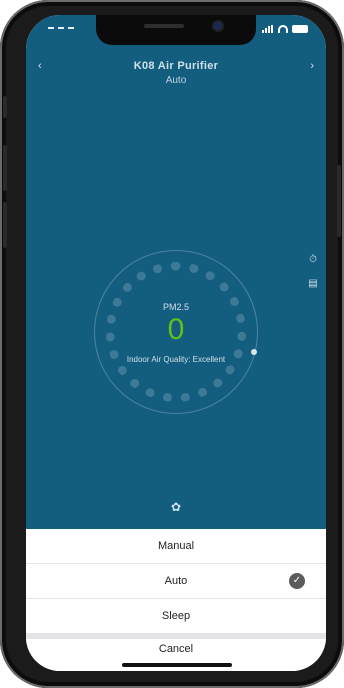 Image resolution: width=344 pixels, height=688 pixels. I want to click on power-button, so click(339, 201).